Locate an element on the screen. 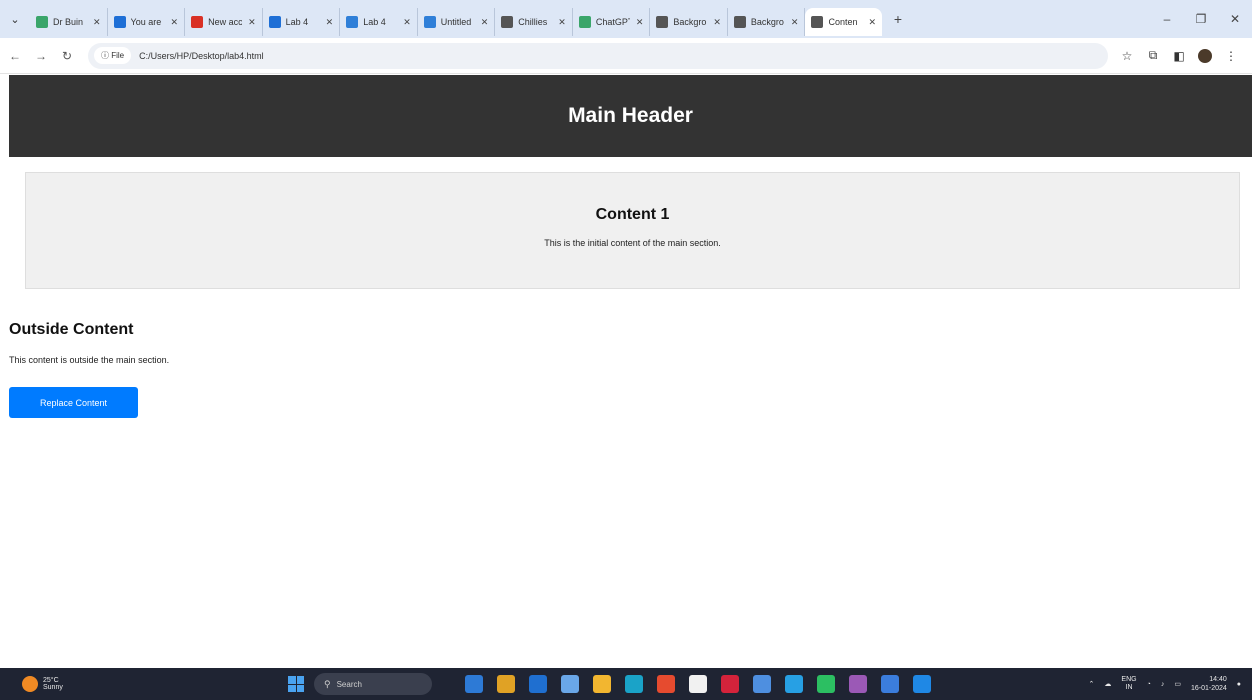 The height and width of the screenshot is (700, 1252). taskbar-center: ⚲ Search is located at coordinates (613, 684).